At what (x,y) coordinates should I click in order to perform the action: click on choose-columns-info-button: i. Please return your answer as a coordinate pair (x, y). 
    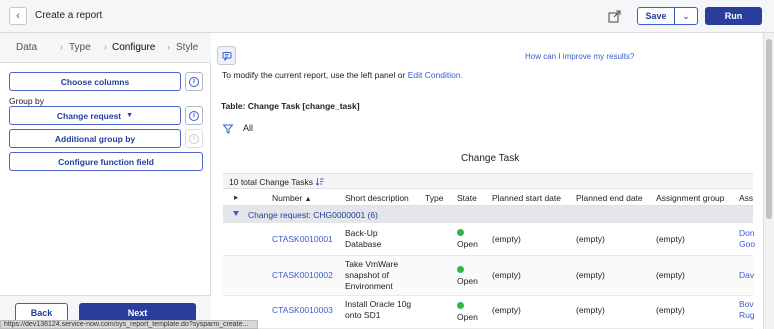
    Looking at the image, I should click on (194, 81).